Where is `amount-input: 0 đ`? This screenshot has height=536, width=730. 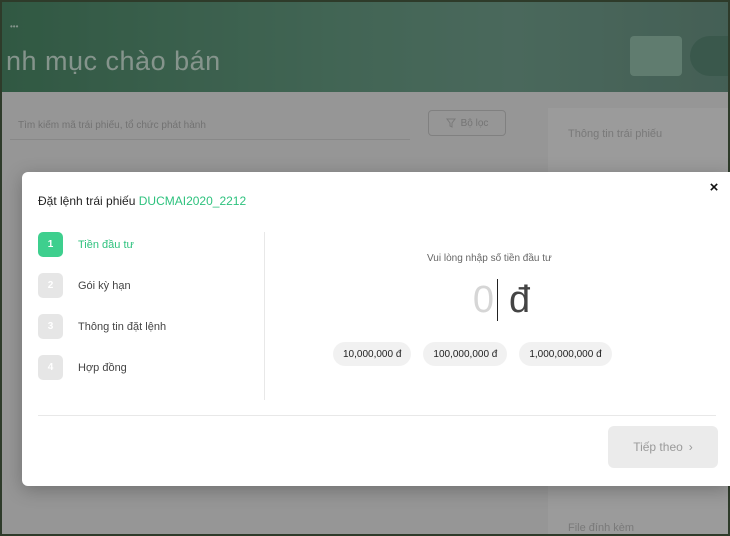
amount-input: 0 đ is located at coordinates (498, 300).